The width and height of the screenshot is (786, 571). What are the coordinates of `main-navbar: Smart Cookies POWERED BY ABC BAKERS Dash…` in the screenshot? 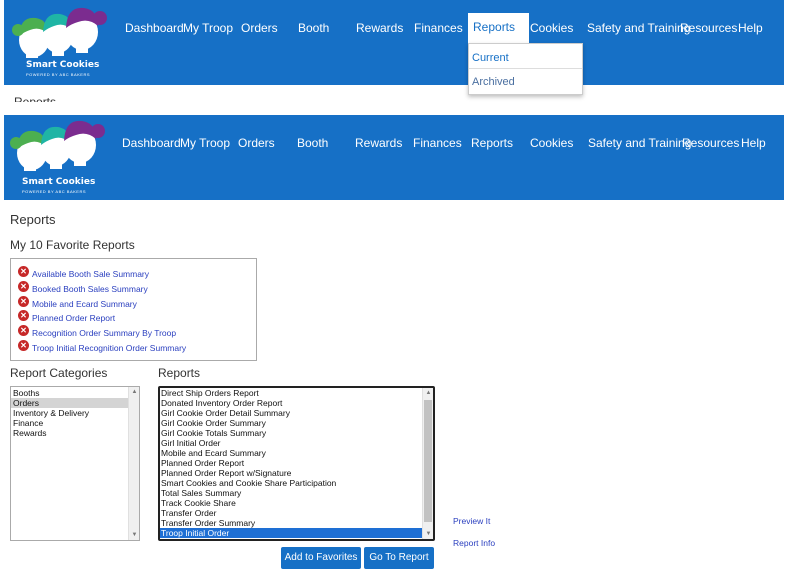 It's located at (394, 157).